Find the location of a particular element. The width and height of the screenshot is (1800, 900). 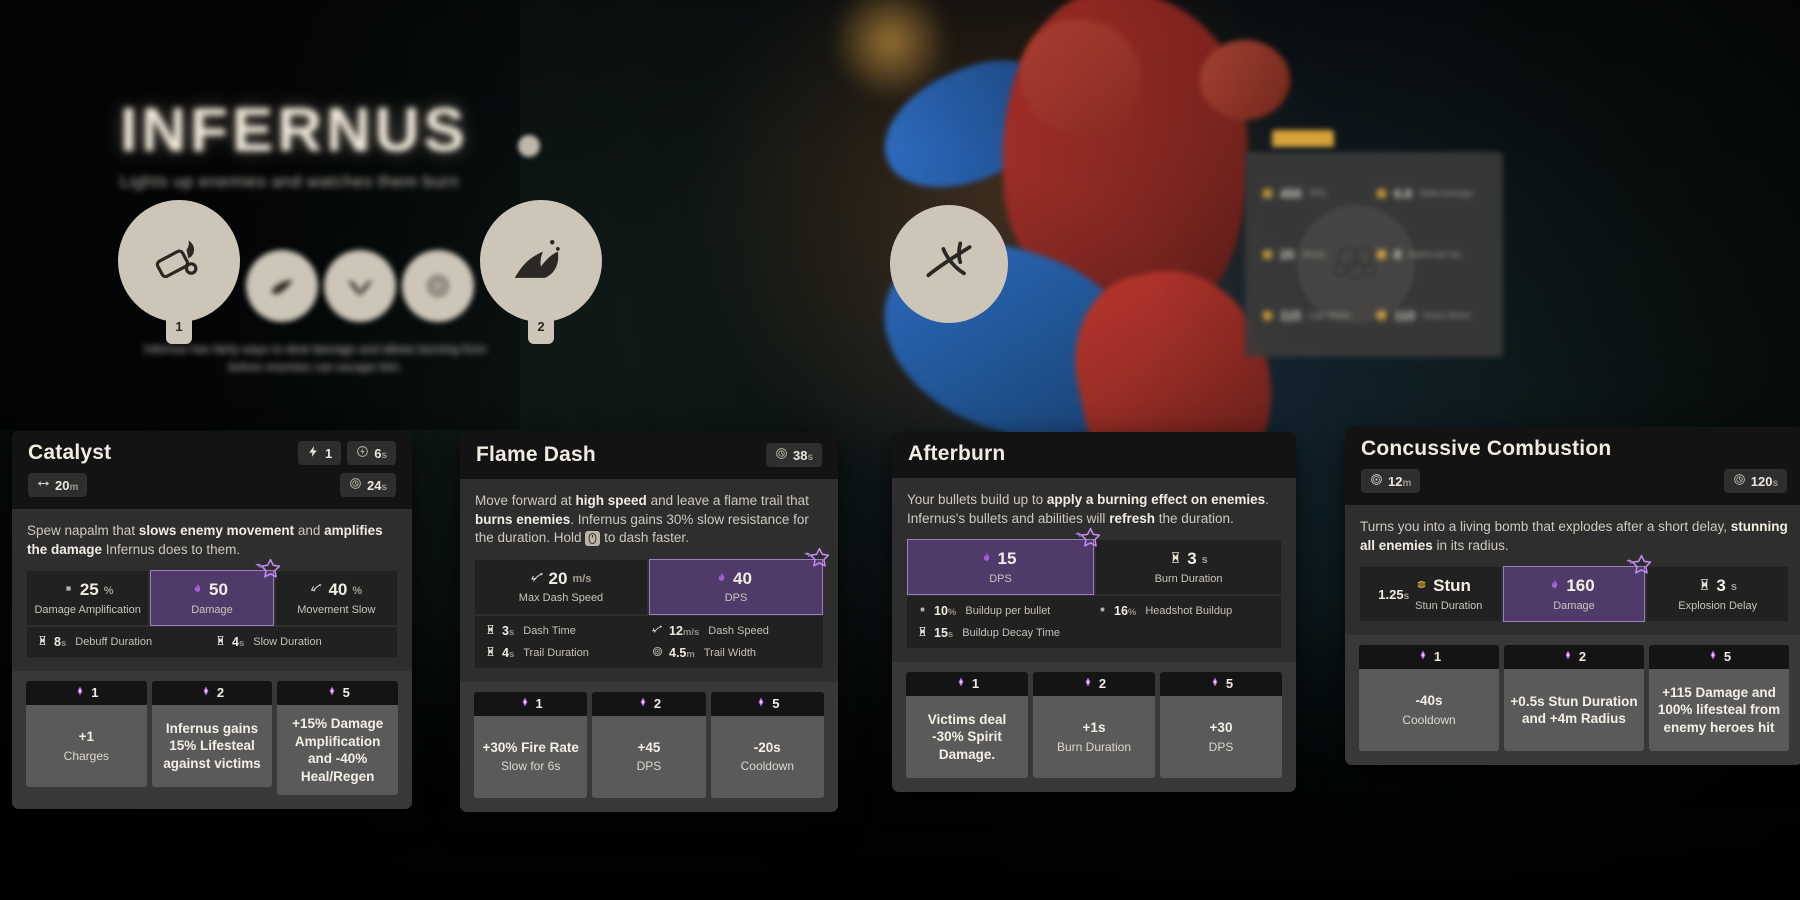

main-stat-cell: 40% Movement Slow is located at coordinates (336, 598).